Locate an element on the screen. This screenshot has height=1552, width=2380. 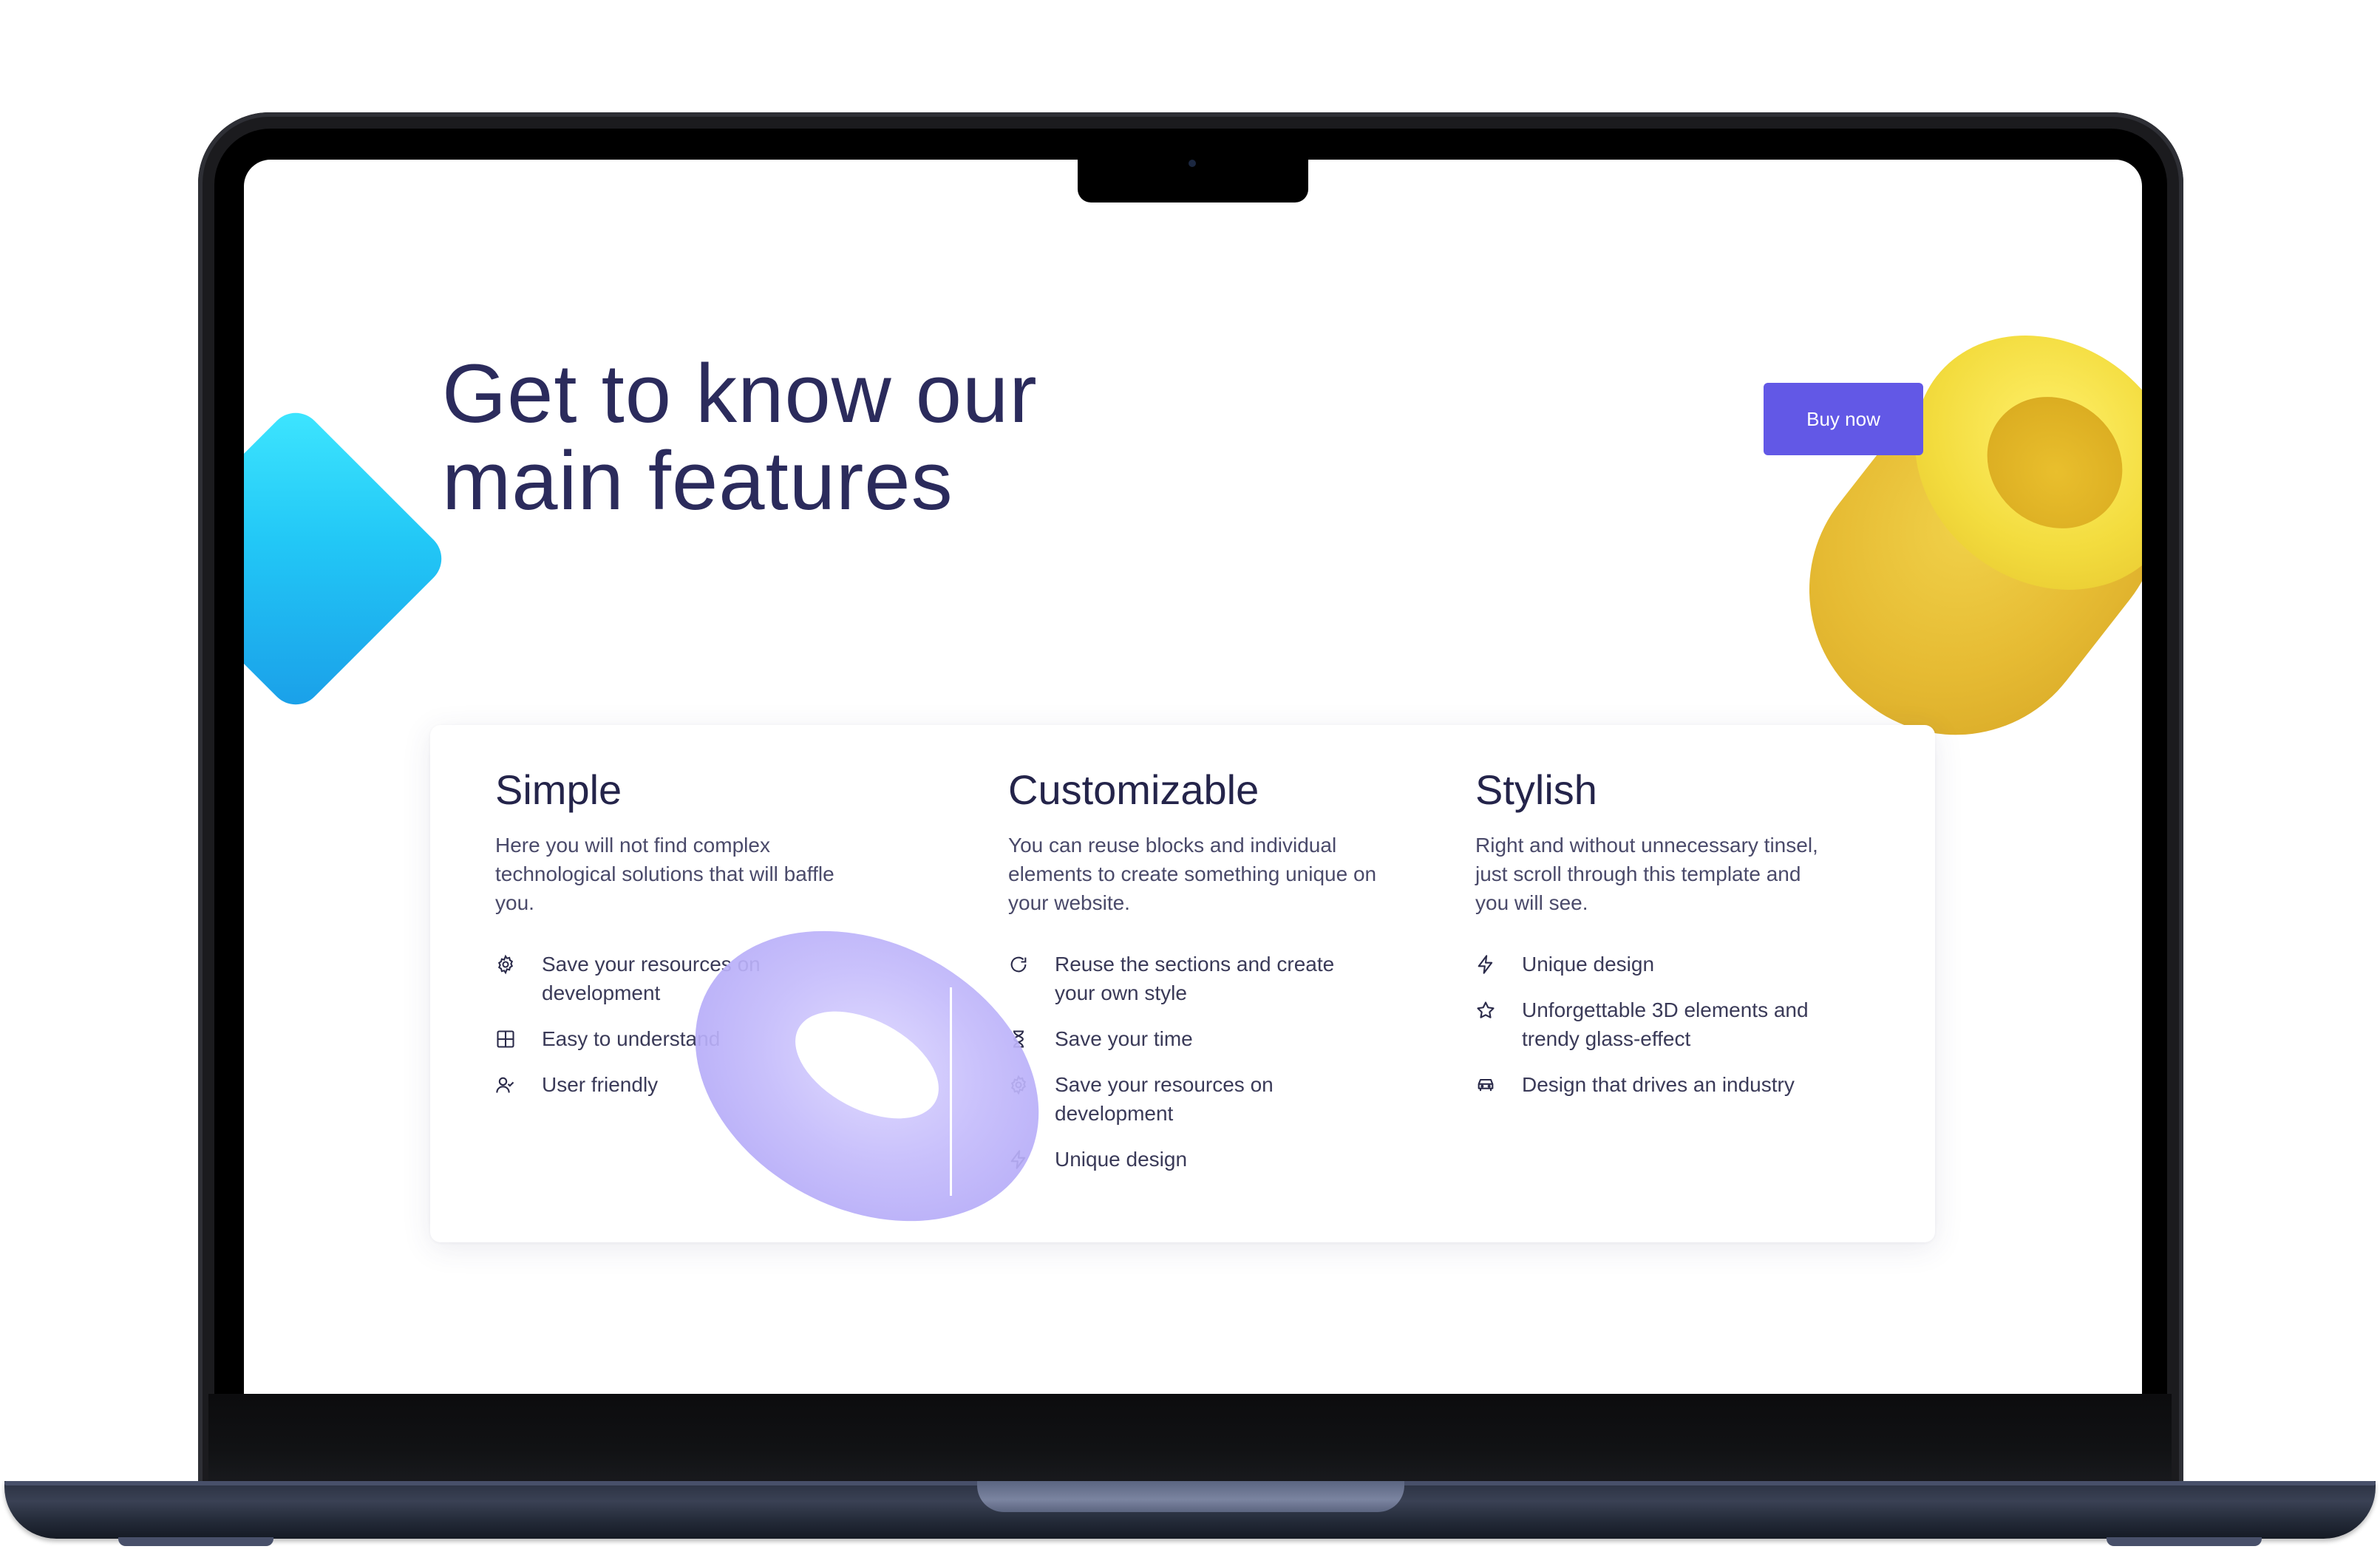
buy-now-button: Buy now is located at coordinates (1844, 419).